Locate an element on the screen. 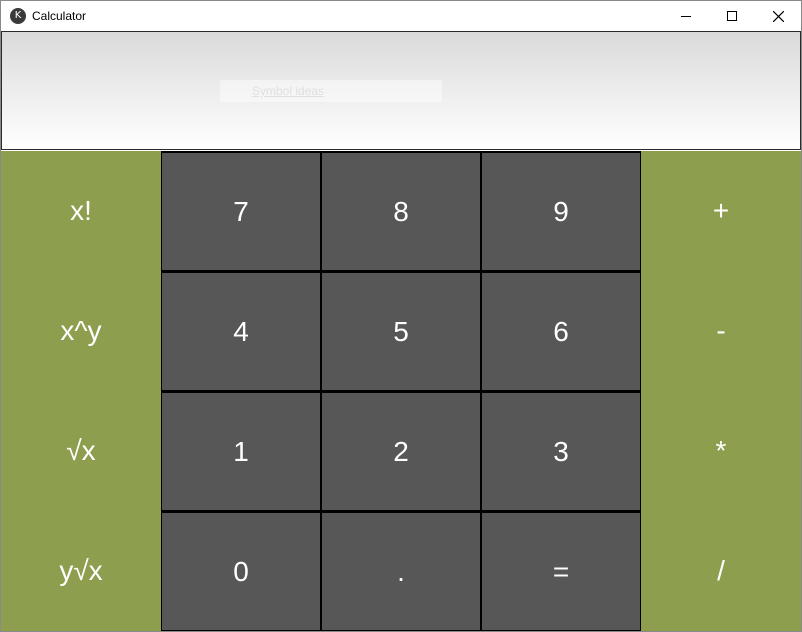 This screenshot has width=802, height=632. digit-6-button: 6 is located at coordinates (561, 331).